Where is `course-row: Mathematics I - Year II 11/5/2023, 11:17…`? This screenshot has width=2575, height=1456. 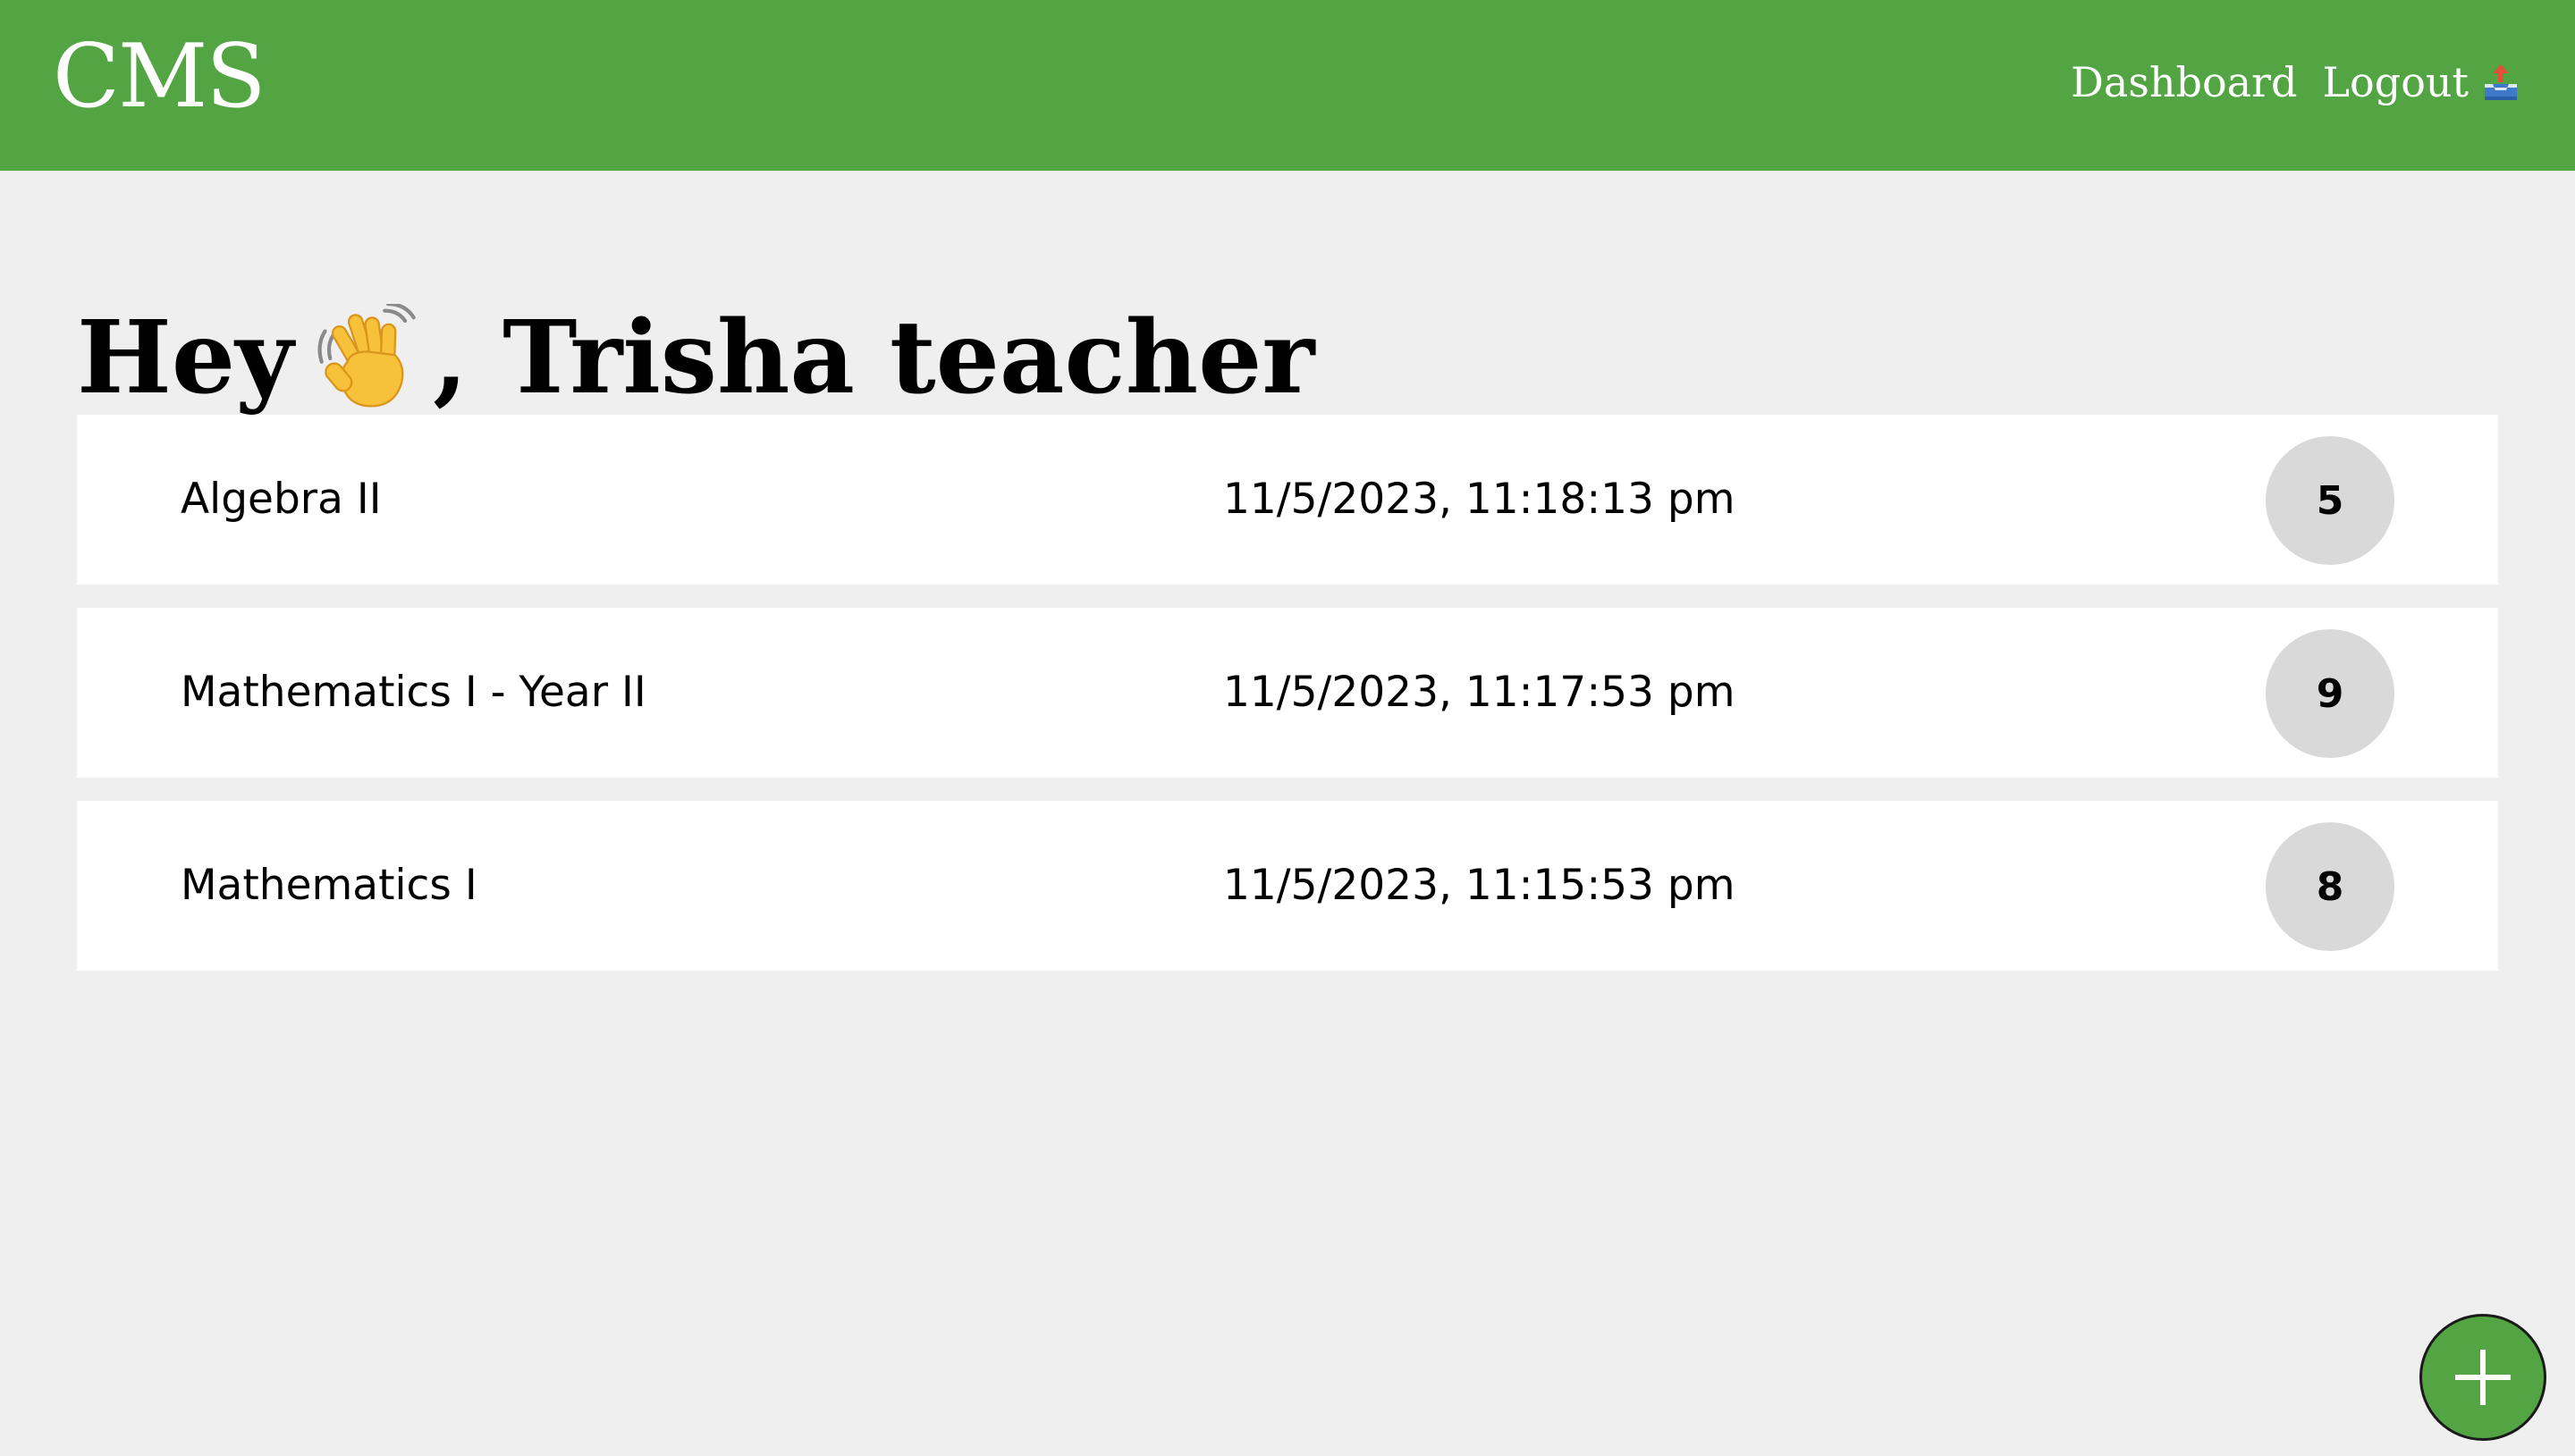 course-row: Mathematics I - Year II 11/5/2023, 11:17… is located at coordinates (1287, 693).